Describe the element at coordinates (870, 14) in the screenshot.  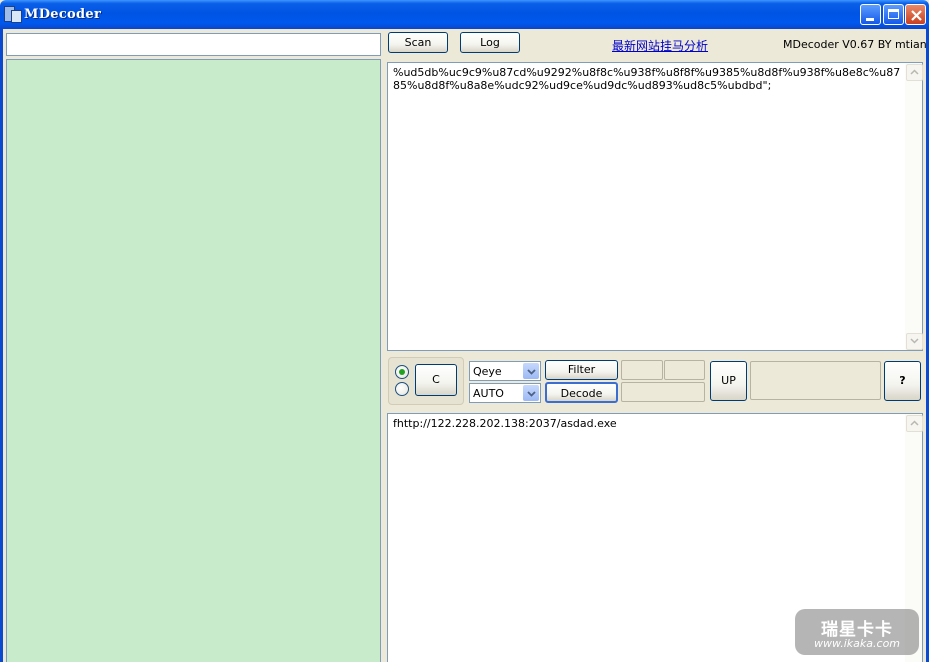
I see `minimize-button` at that location.